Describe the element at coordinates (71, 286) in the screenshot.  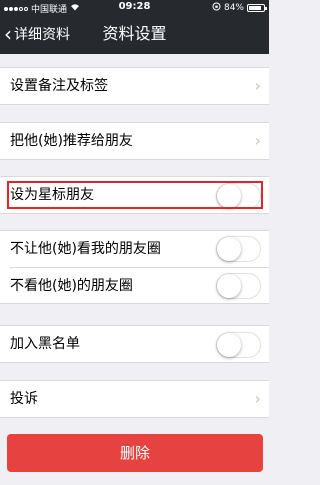
I see `row-not-view-moments-label: 不看他(她)的朋友圈` at that location.